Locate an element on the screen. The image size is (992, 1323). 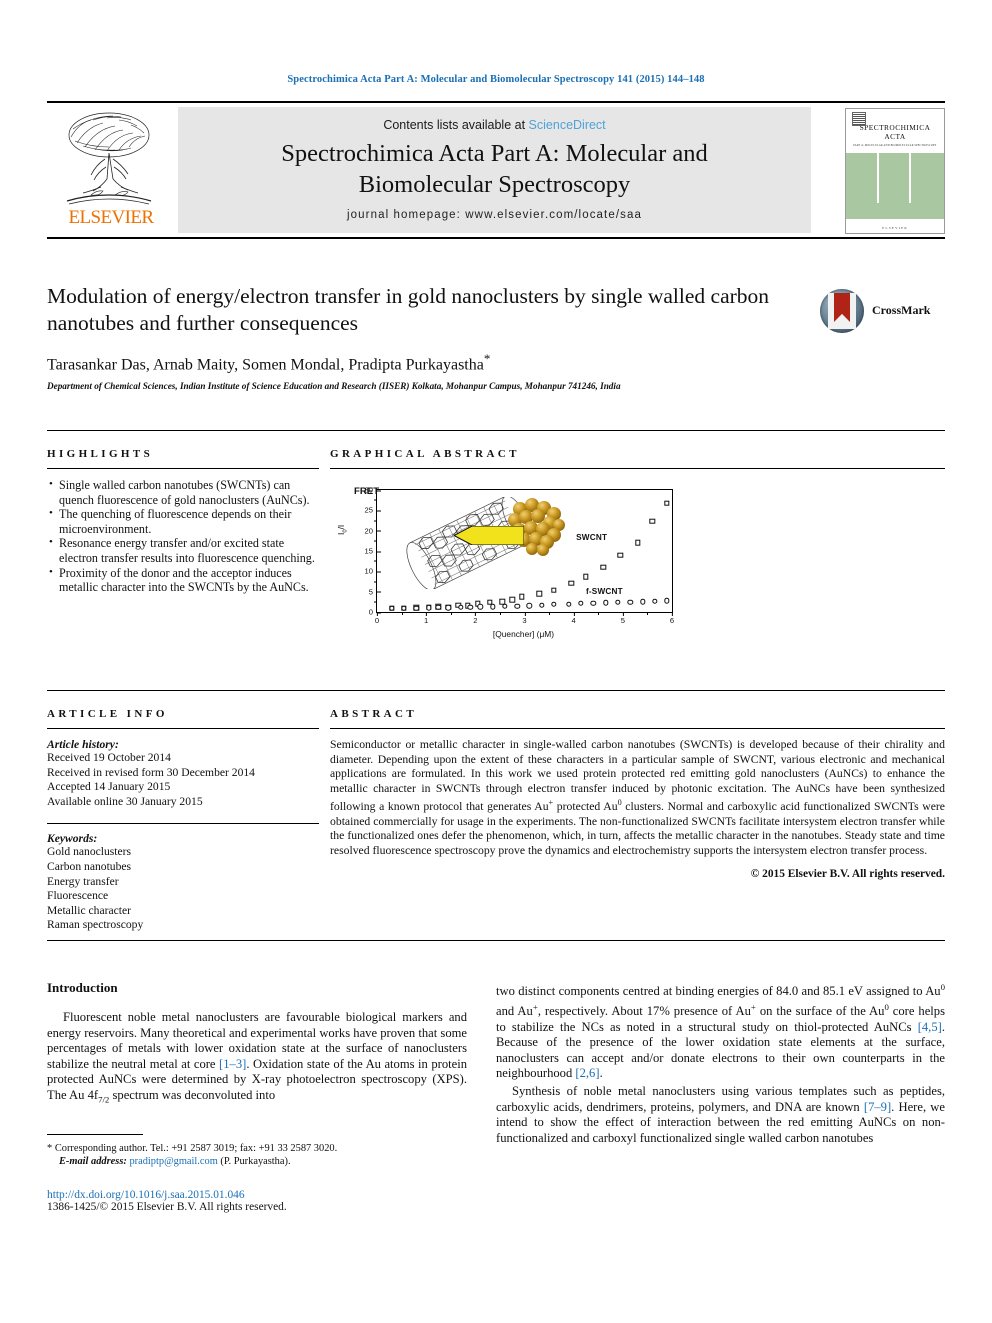
divider-above-body is located at coordinates (496, 940).